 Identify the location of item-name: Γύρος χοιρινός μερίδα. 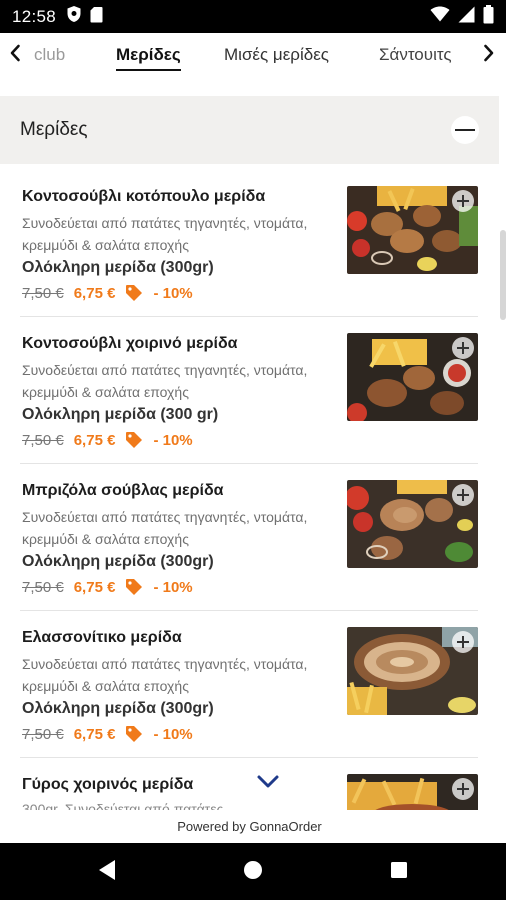
(108, 784).